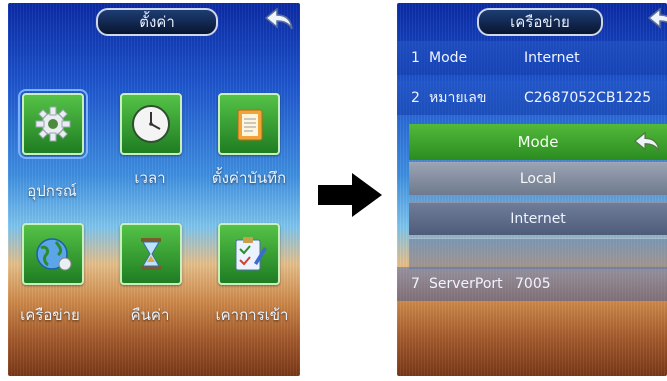  Describe the element at coordinates (415, 58) in the screenshot. I see `row-number: 1` at that location.